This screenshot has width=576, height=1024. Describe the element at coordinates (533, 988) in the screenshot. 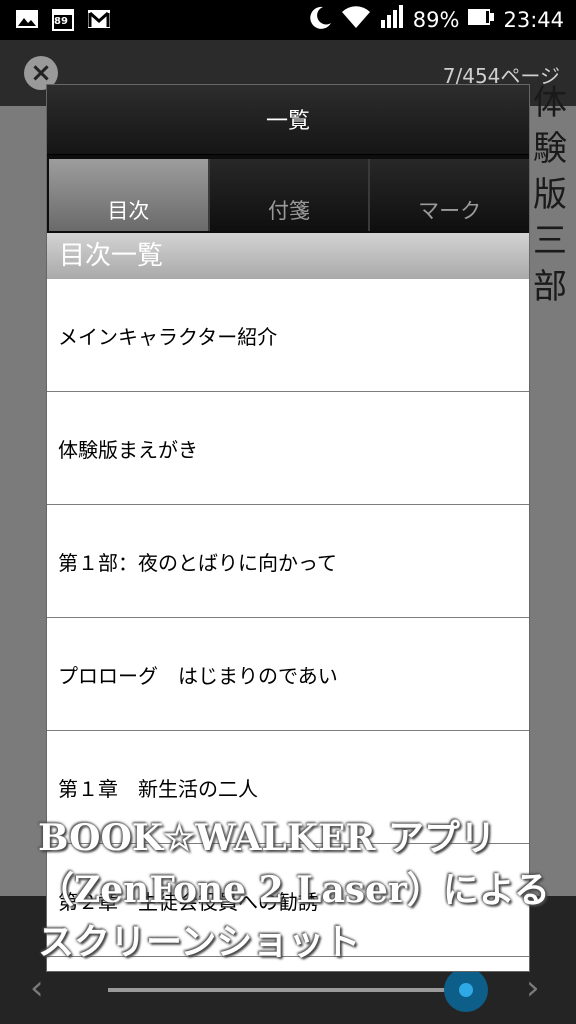

I see `next-page-icon: ›` at that location.